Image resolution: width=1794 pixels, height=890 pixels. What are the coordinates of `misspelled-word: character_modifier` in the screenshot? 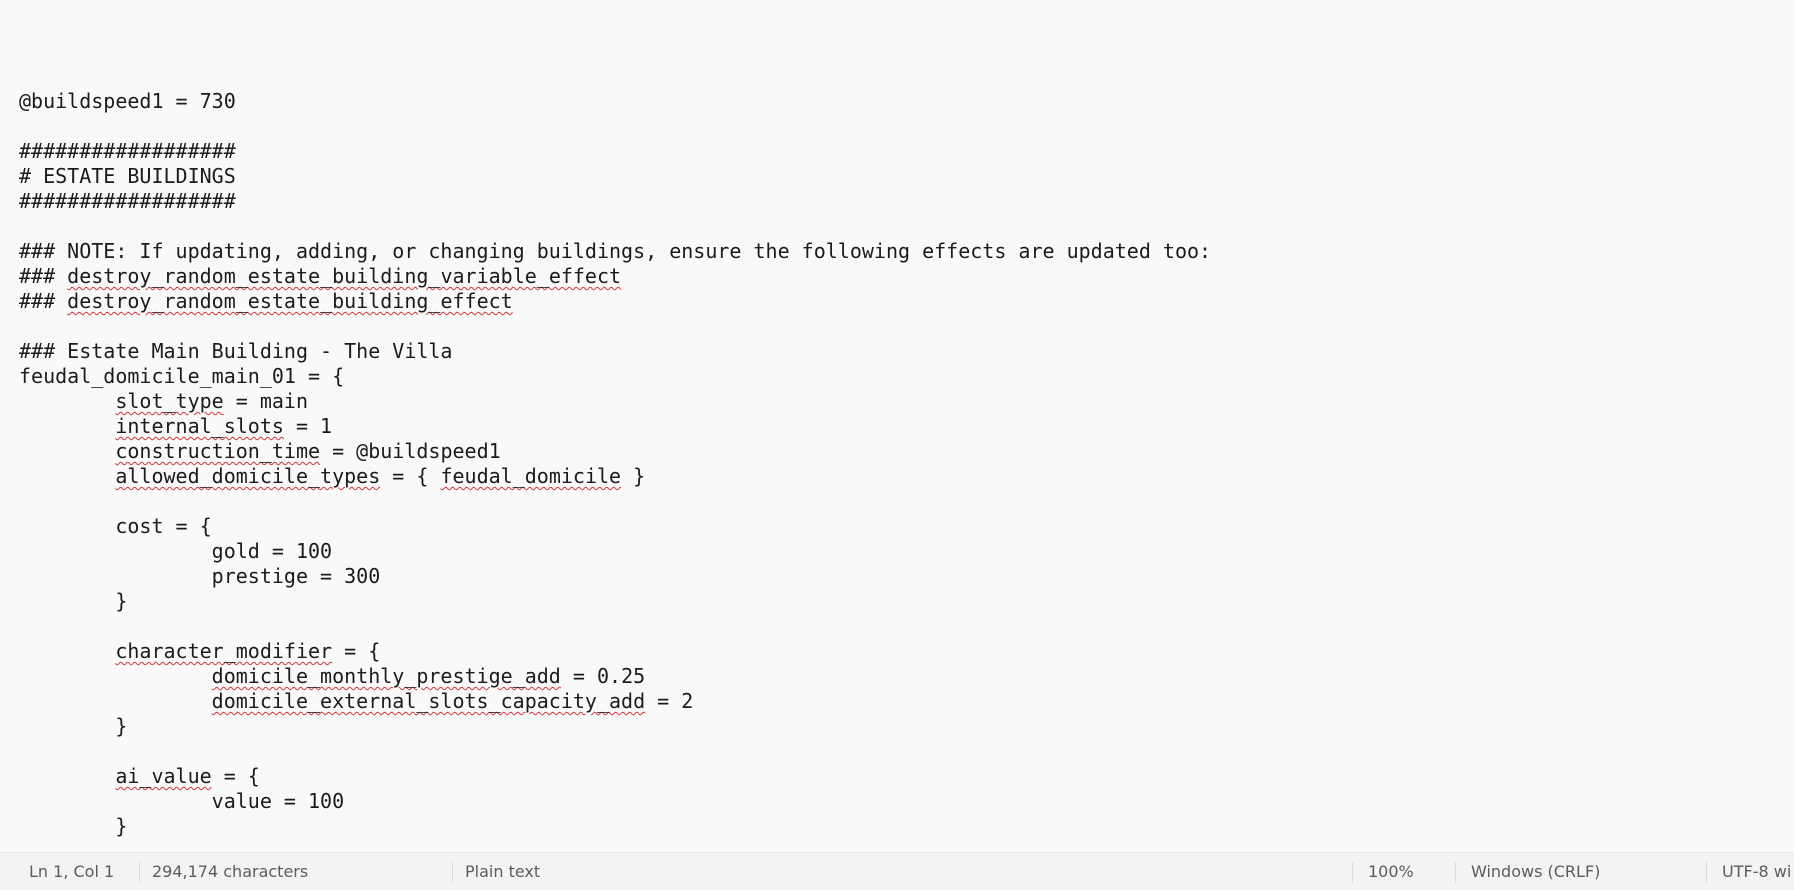 It's located at (223, 651).